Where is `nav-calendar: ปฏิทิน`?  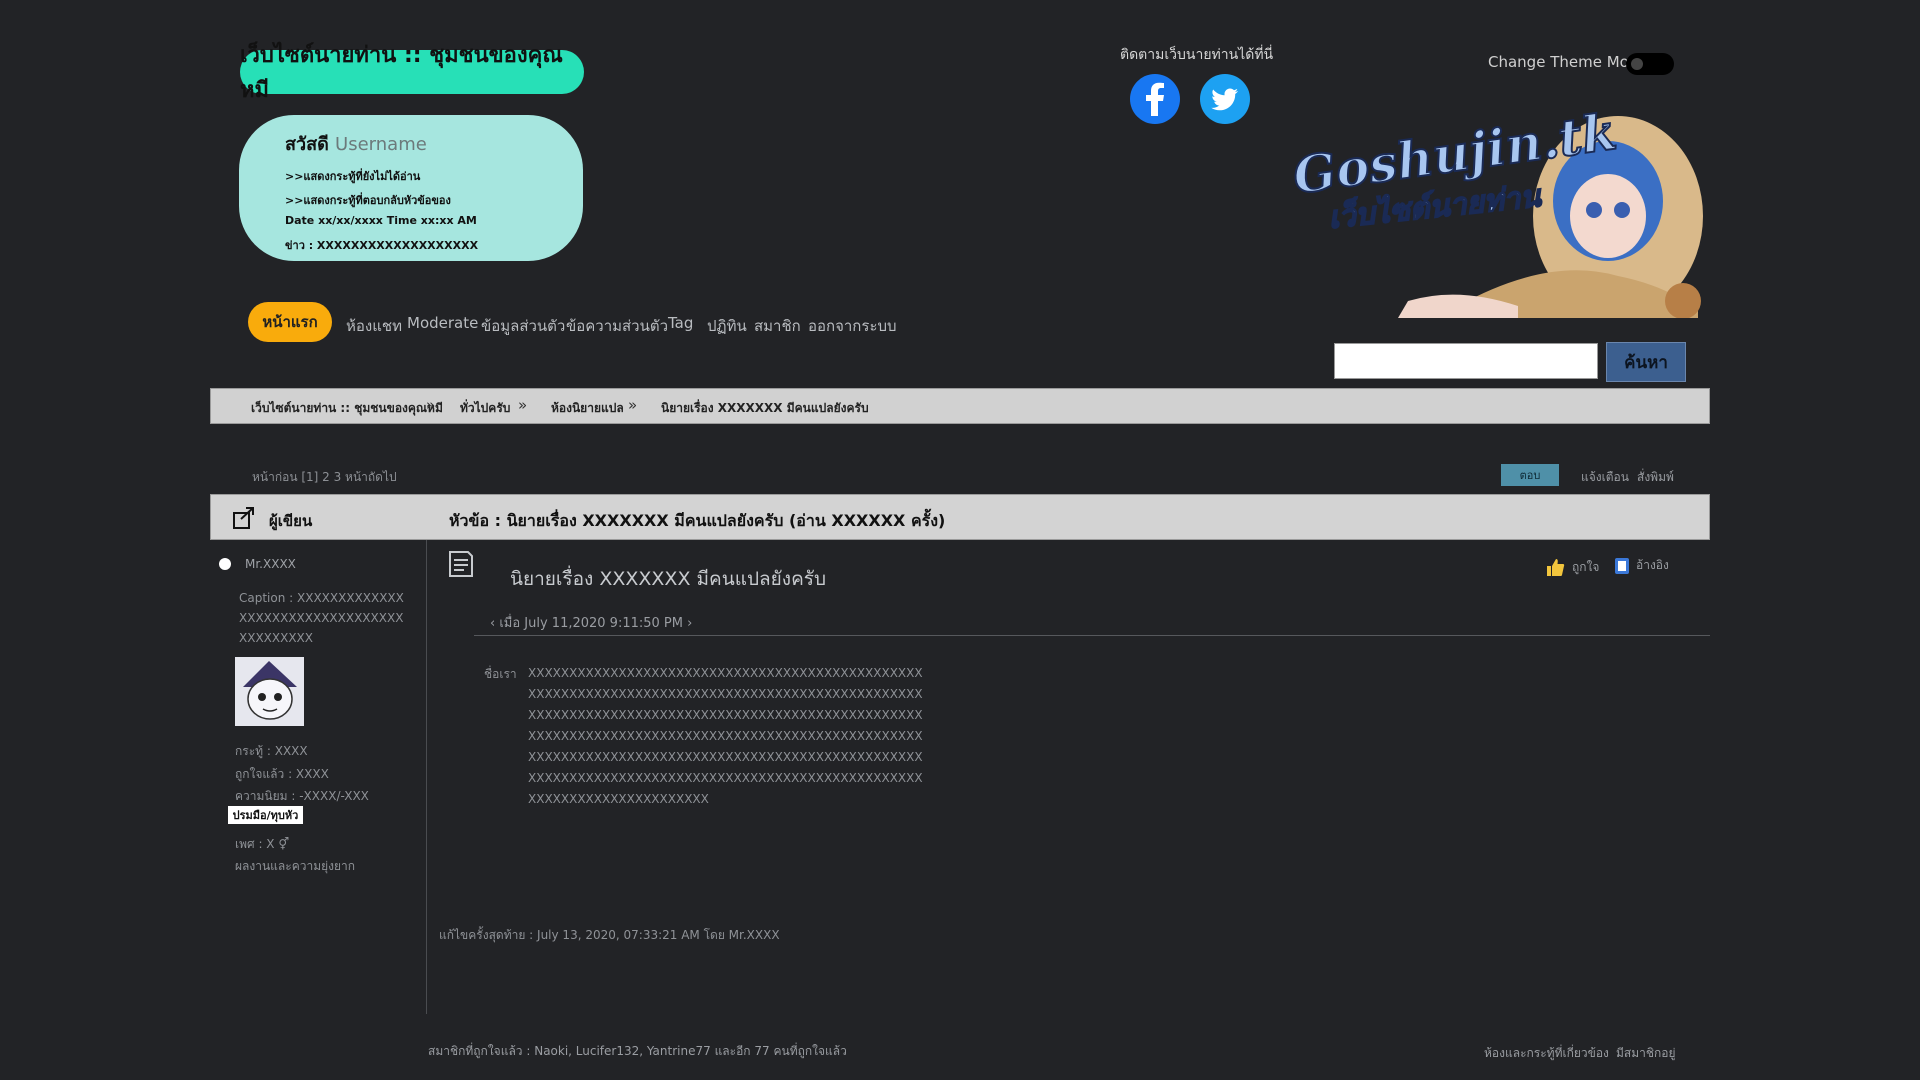
nav-calendar: ปฏิทิน is located at coordinates (727, 326).